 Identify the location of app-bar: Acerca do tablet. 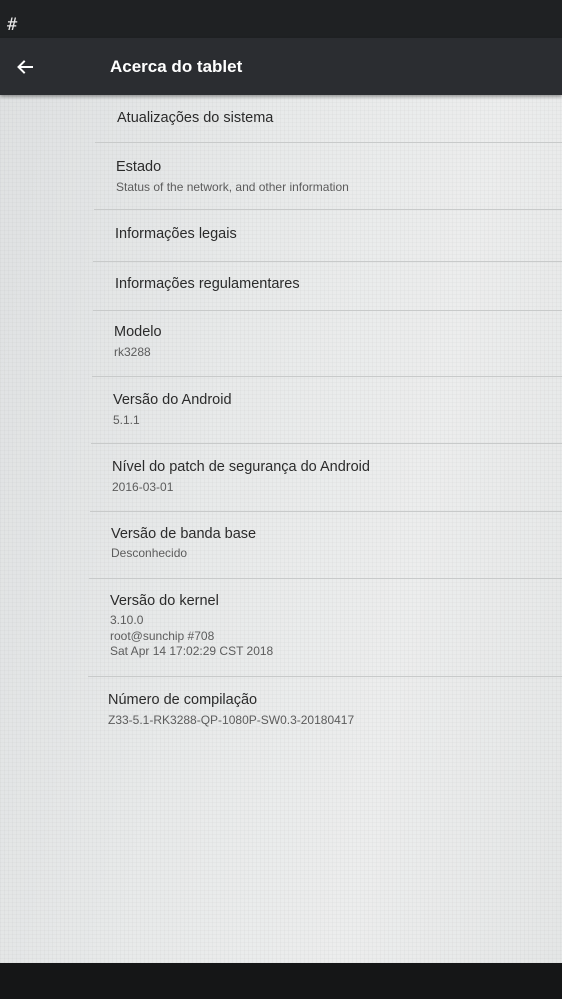
(281, 66).